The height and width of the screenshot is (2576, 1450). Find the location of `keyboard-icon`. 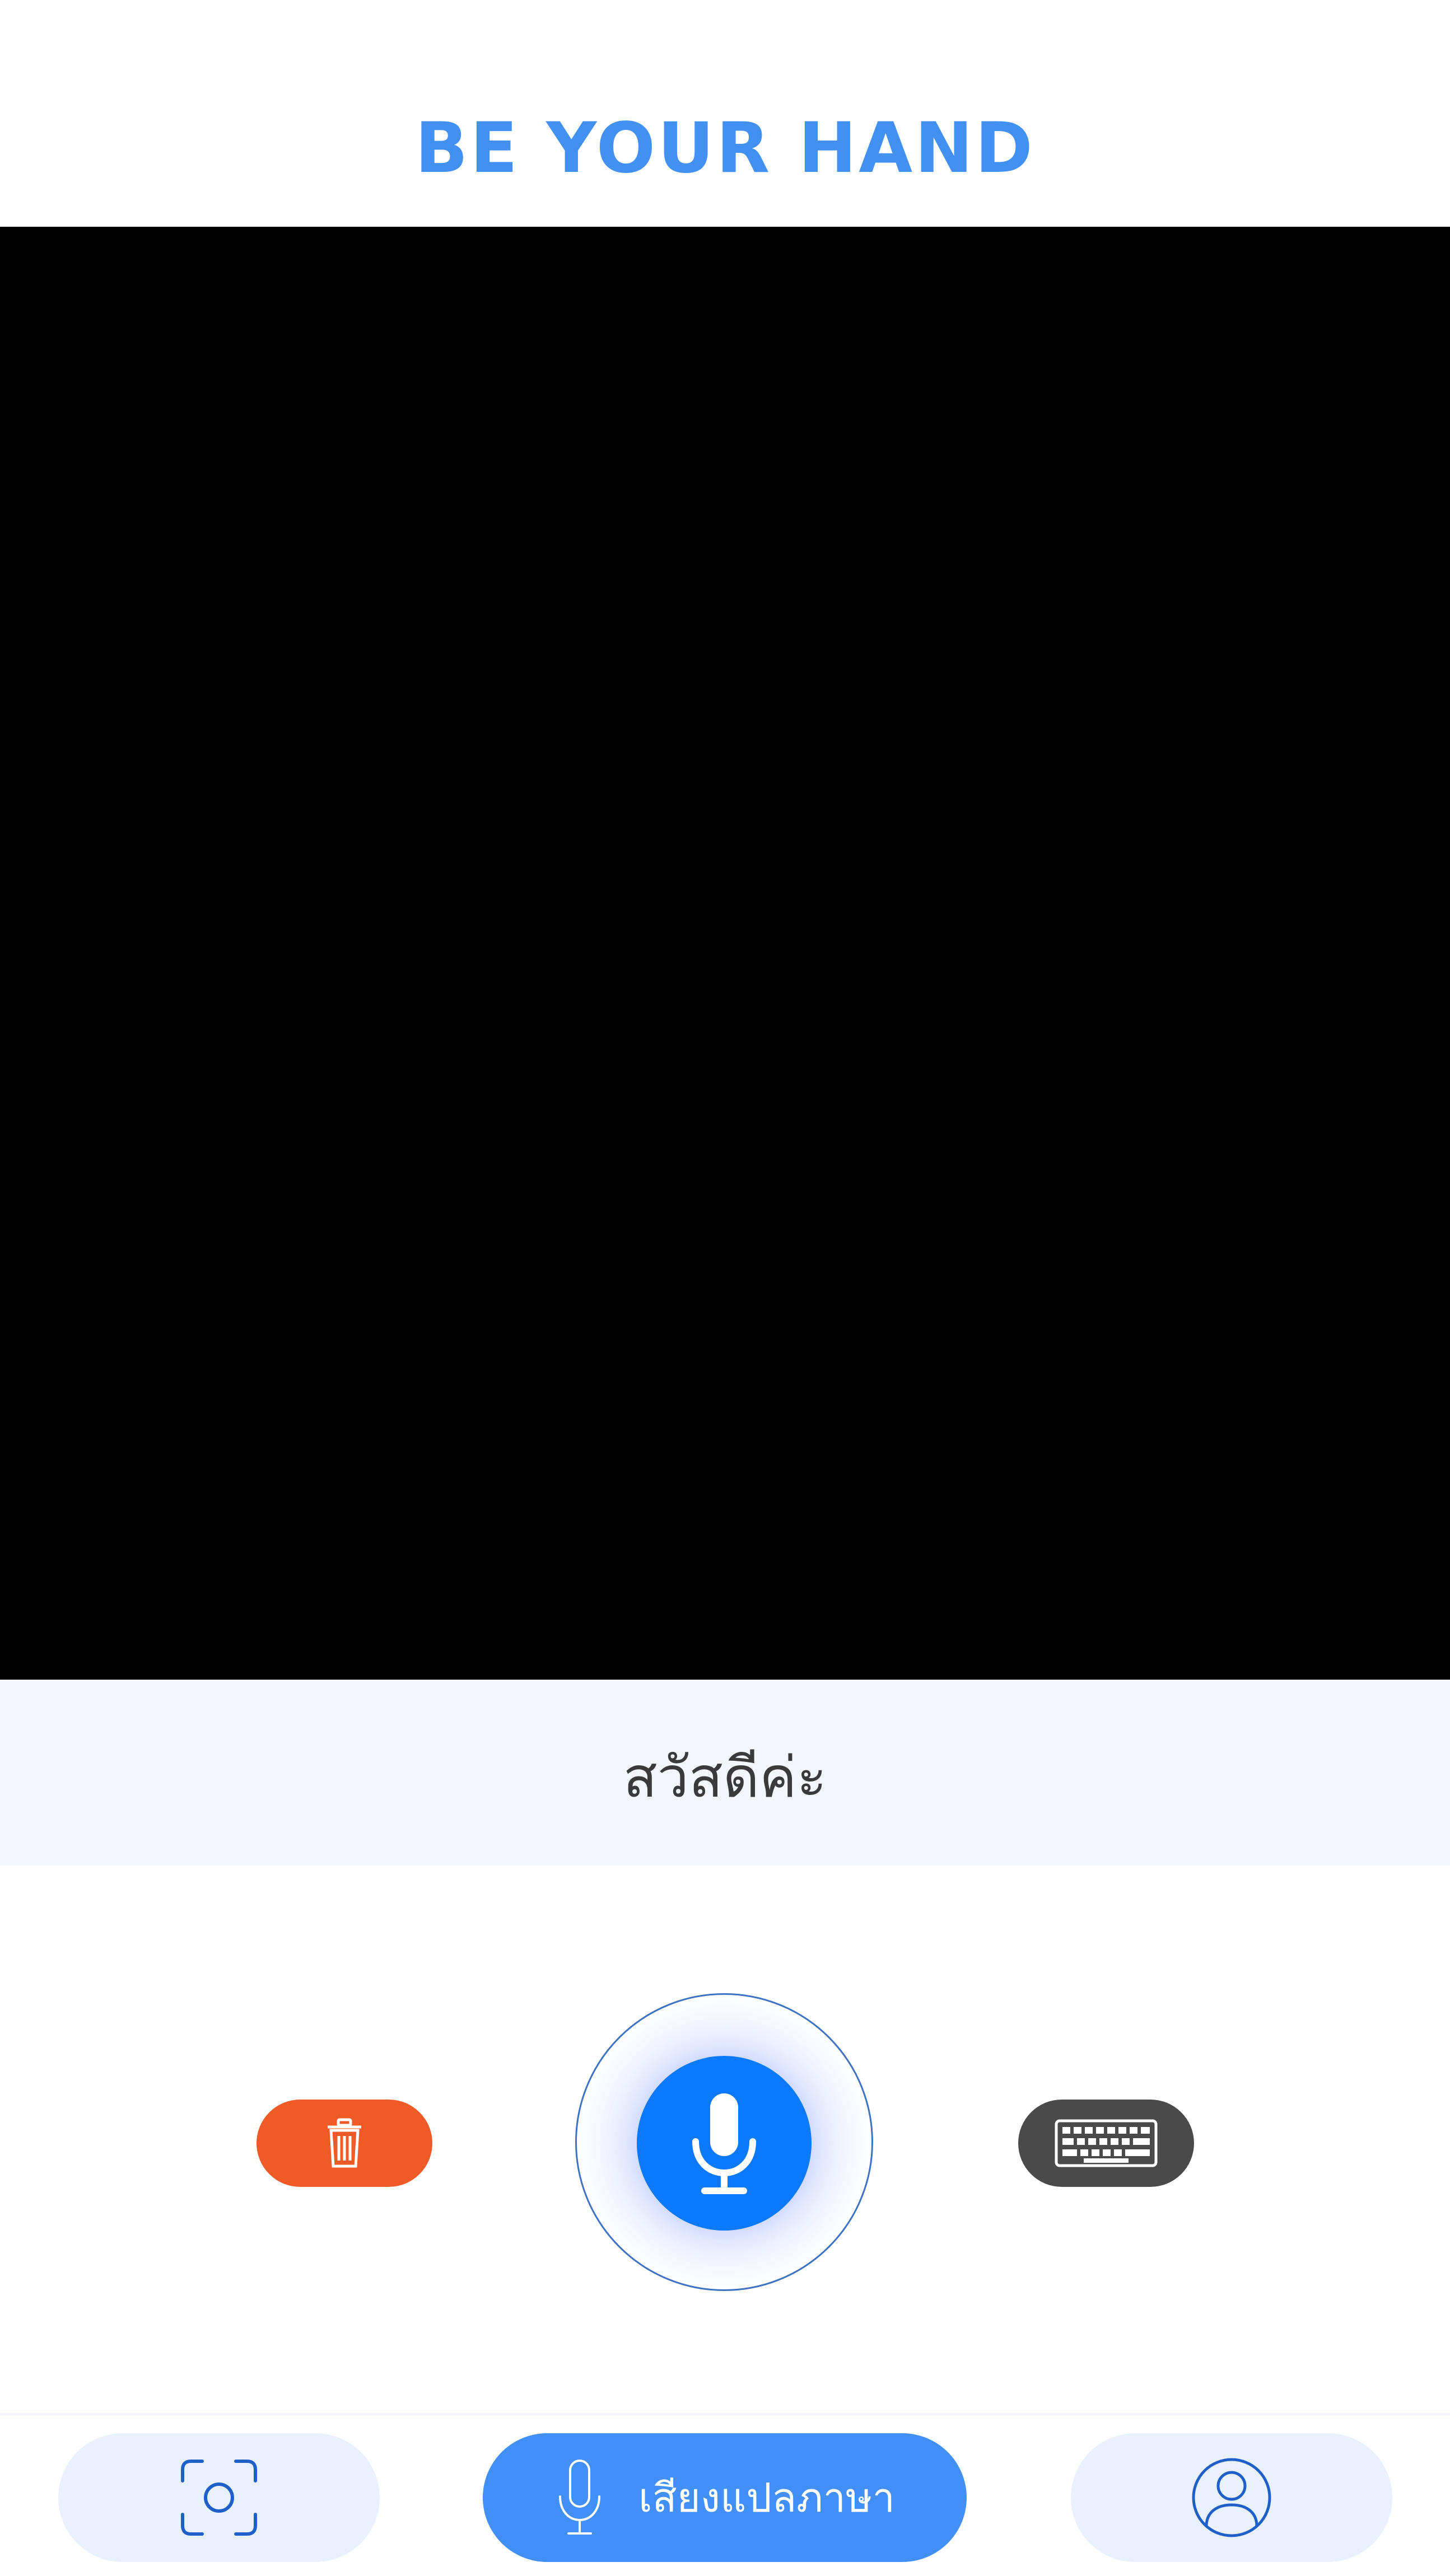

keyboard-icon is located at coordinates (1106, 2143).